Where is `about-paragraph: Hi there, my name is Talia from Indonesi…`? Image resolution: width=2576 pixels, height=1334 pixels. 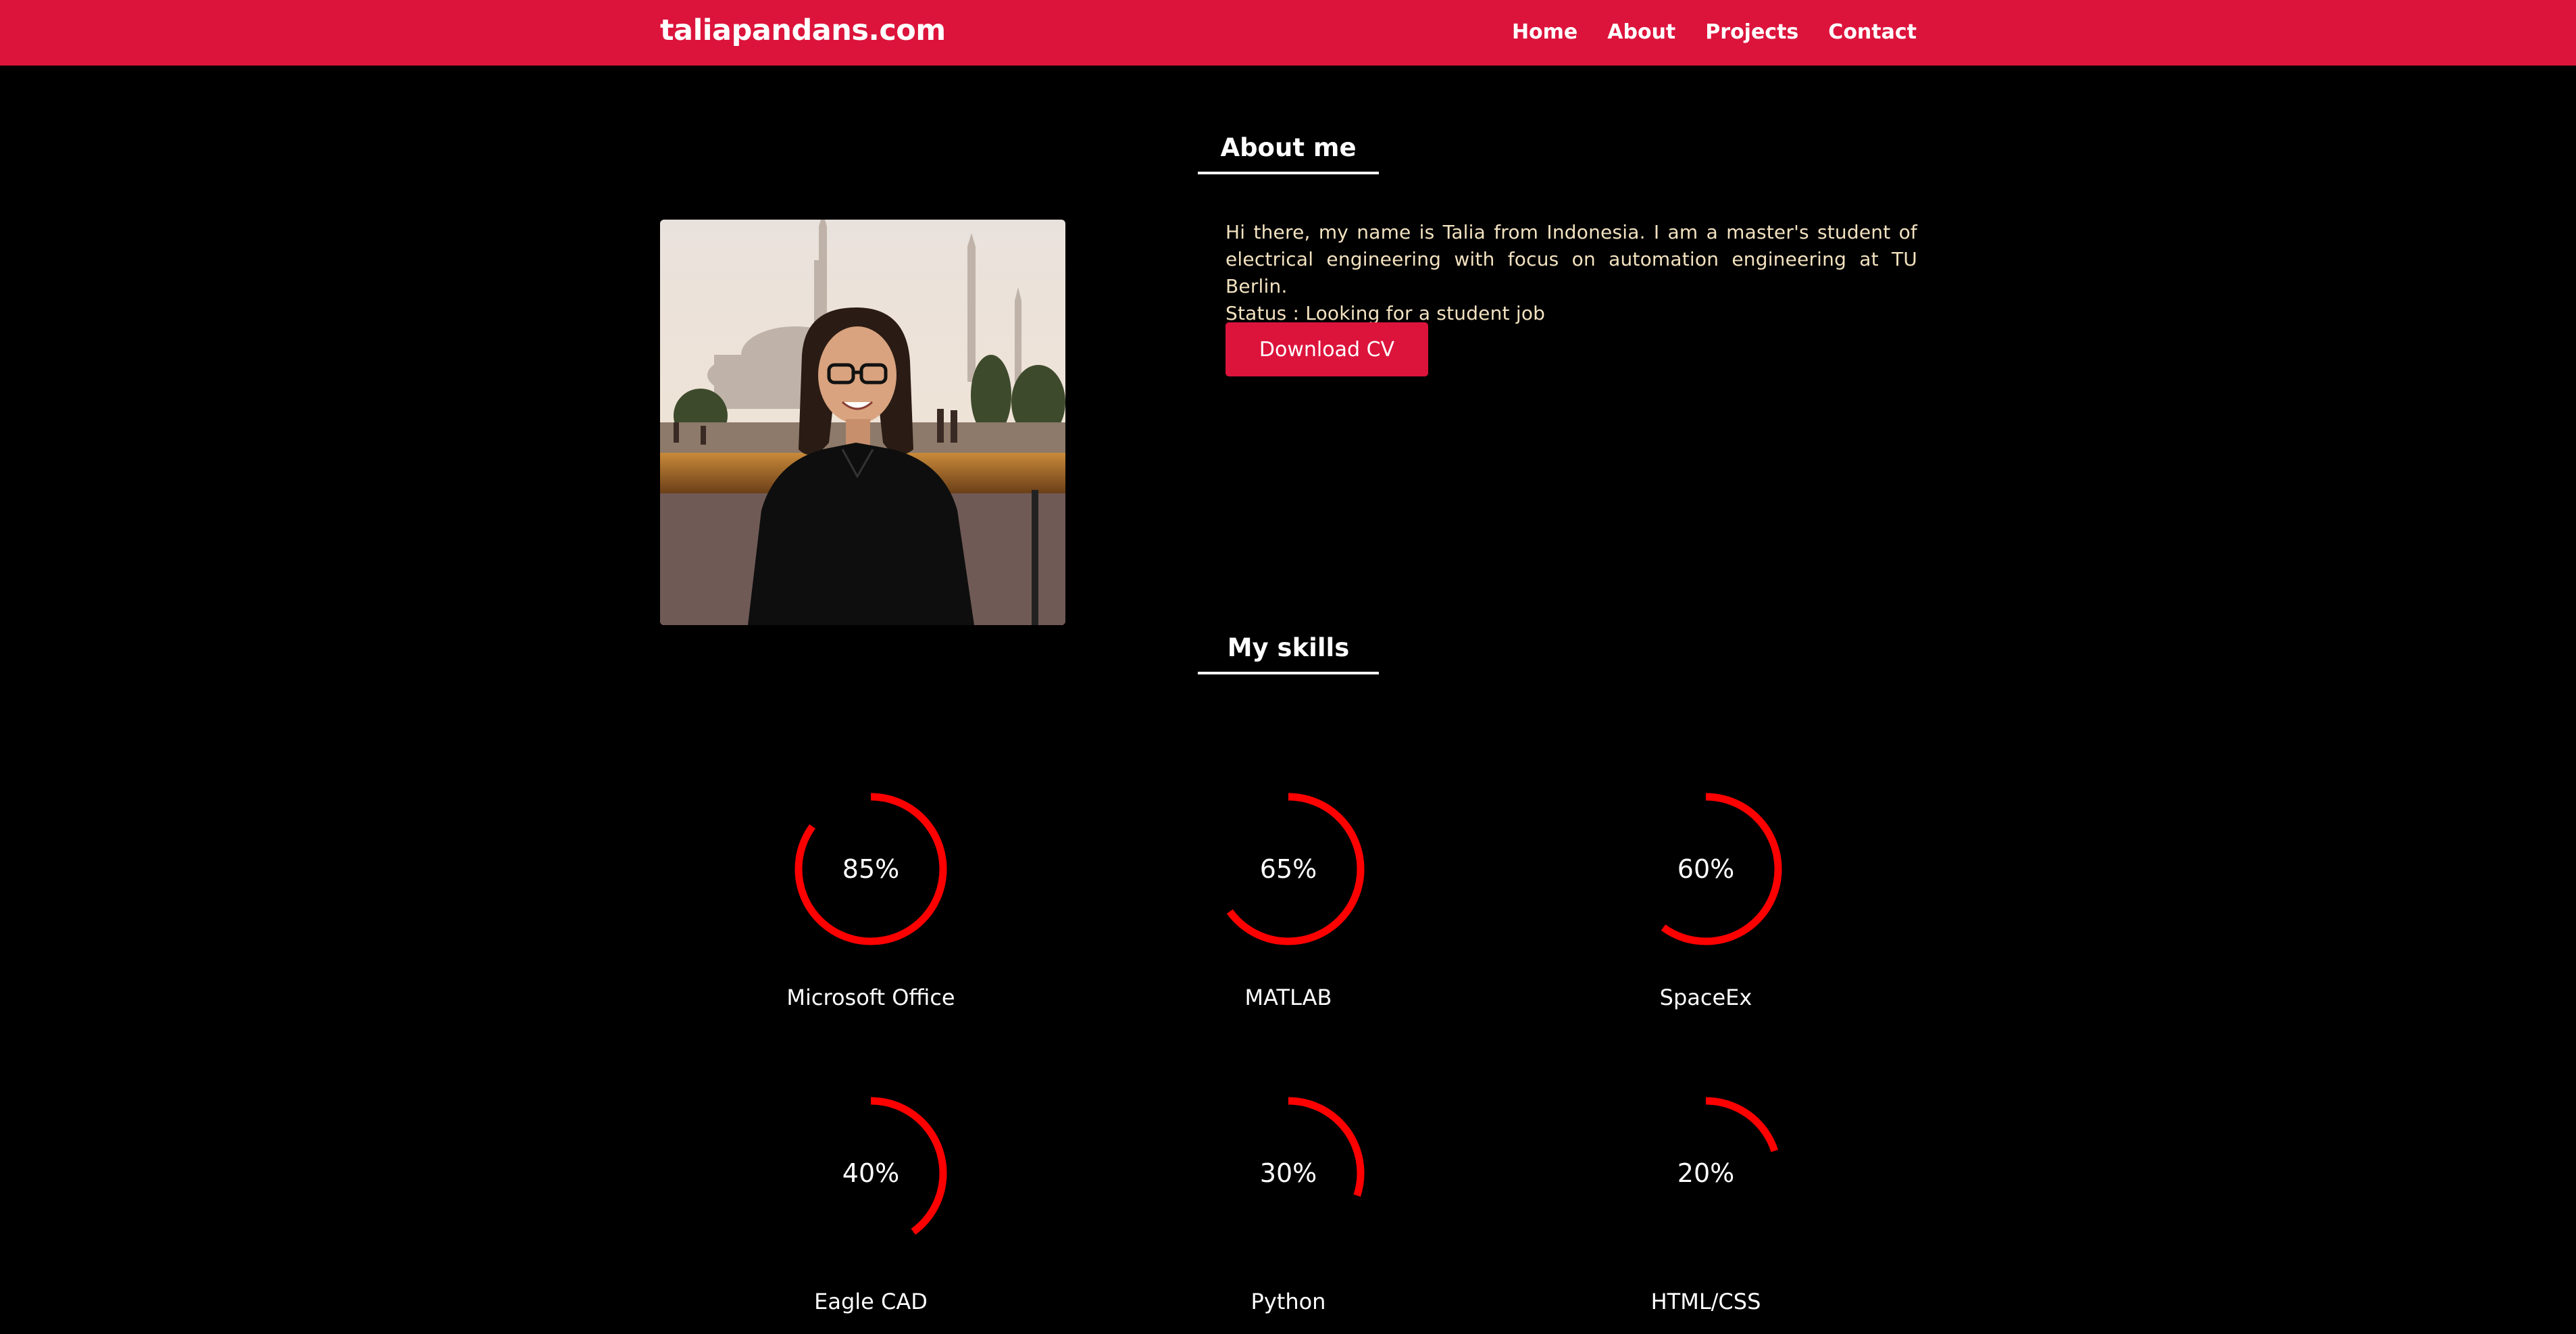 about-paragraph: Hi there, my name is Talia from Indonesi… is located at coordinates (1571, 259).